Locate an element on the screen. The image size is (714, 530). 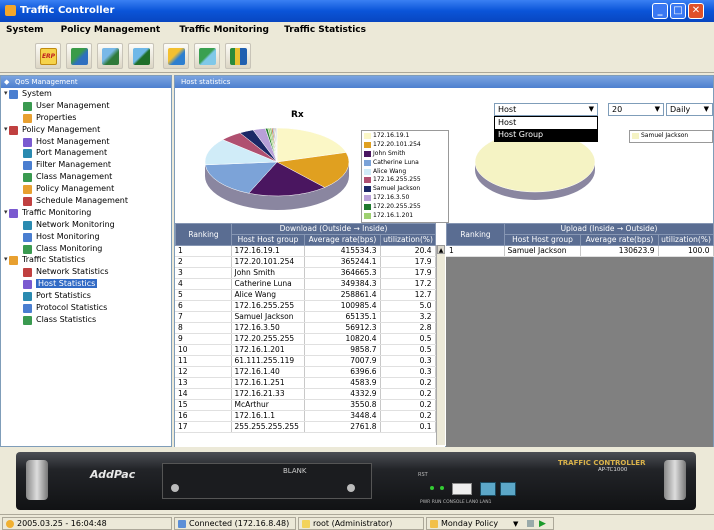
table-row: 12 172.16.1.40 6396.6 0.3 is located at coordinates (305, 372).